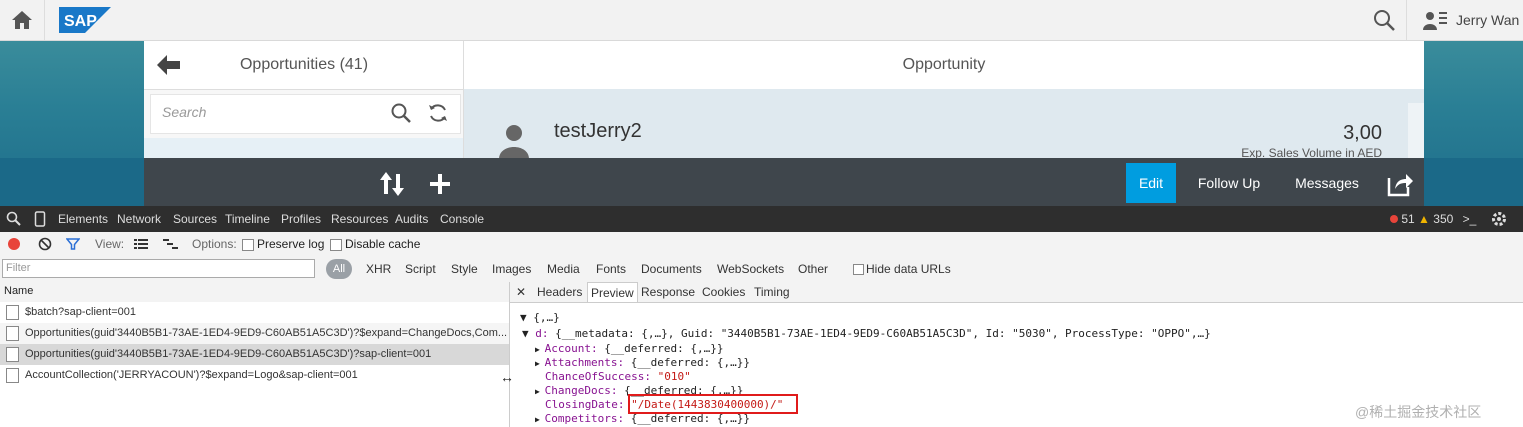 This screenshot has width=1523, height=427. I want to click on inspect-icon, so click(14, 220).